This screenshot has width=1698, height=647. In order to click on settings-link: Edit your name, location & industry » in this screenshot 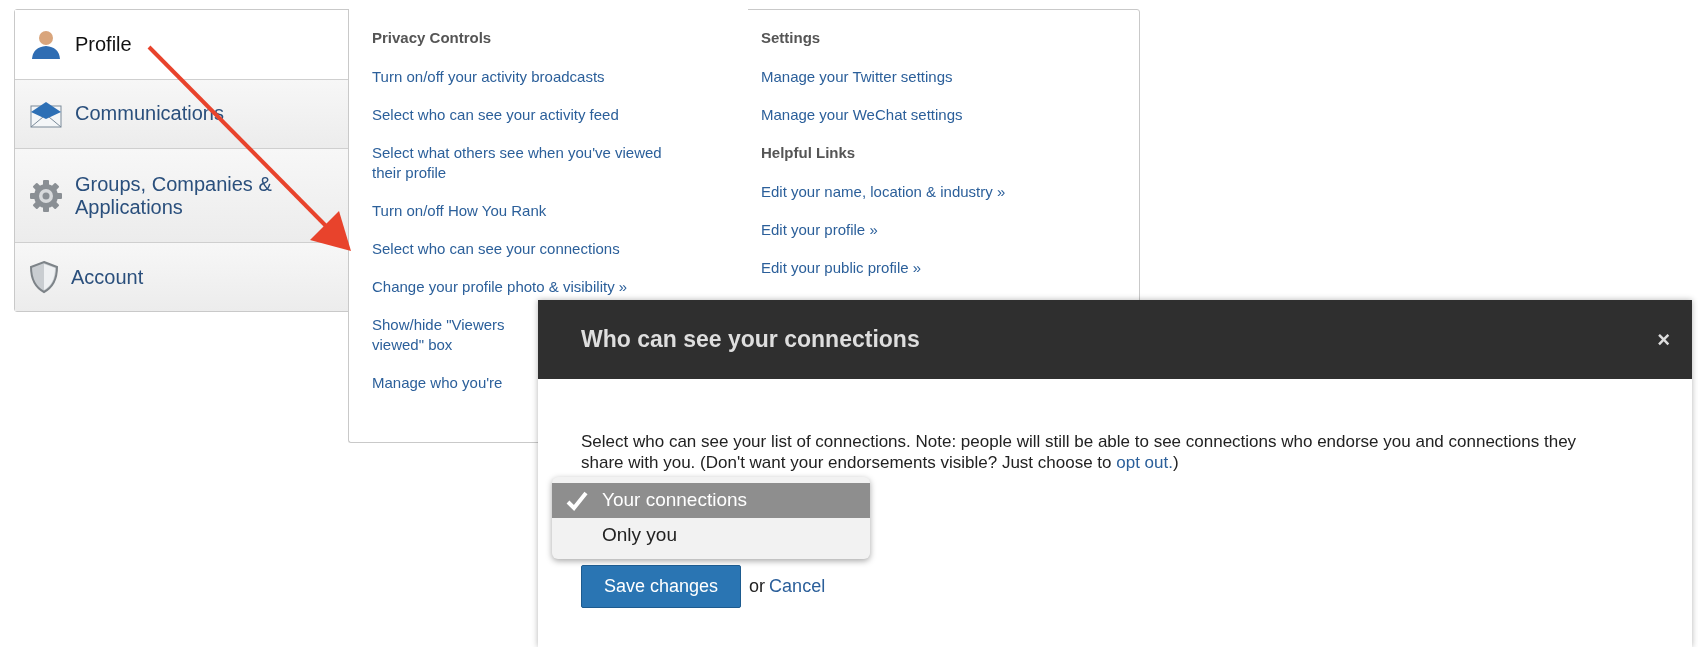, I will do `click(883, 192)`.